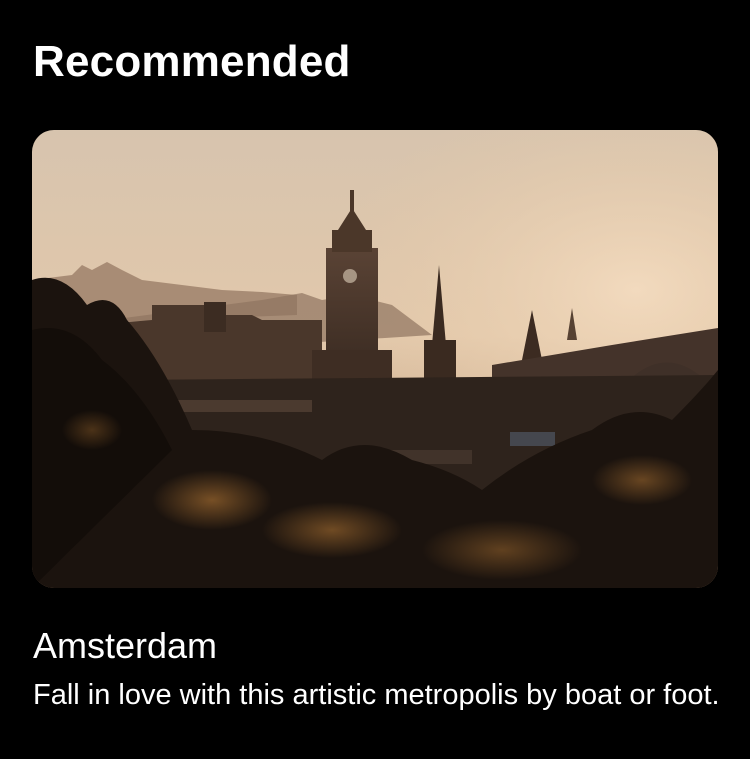 The width and height of the screenshot is (750, 759). Describe the element at coordinates (125, 645) in the screenshot. I see `destination-title: Amsterdam` at that location.